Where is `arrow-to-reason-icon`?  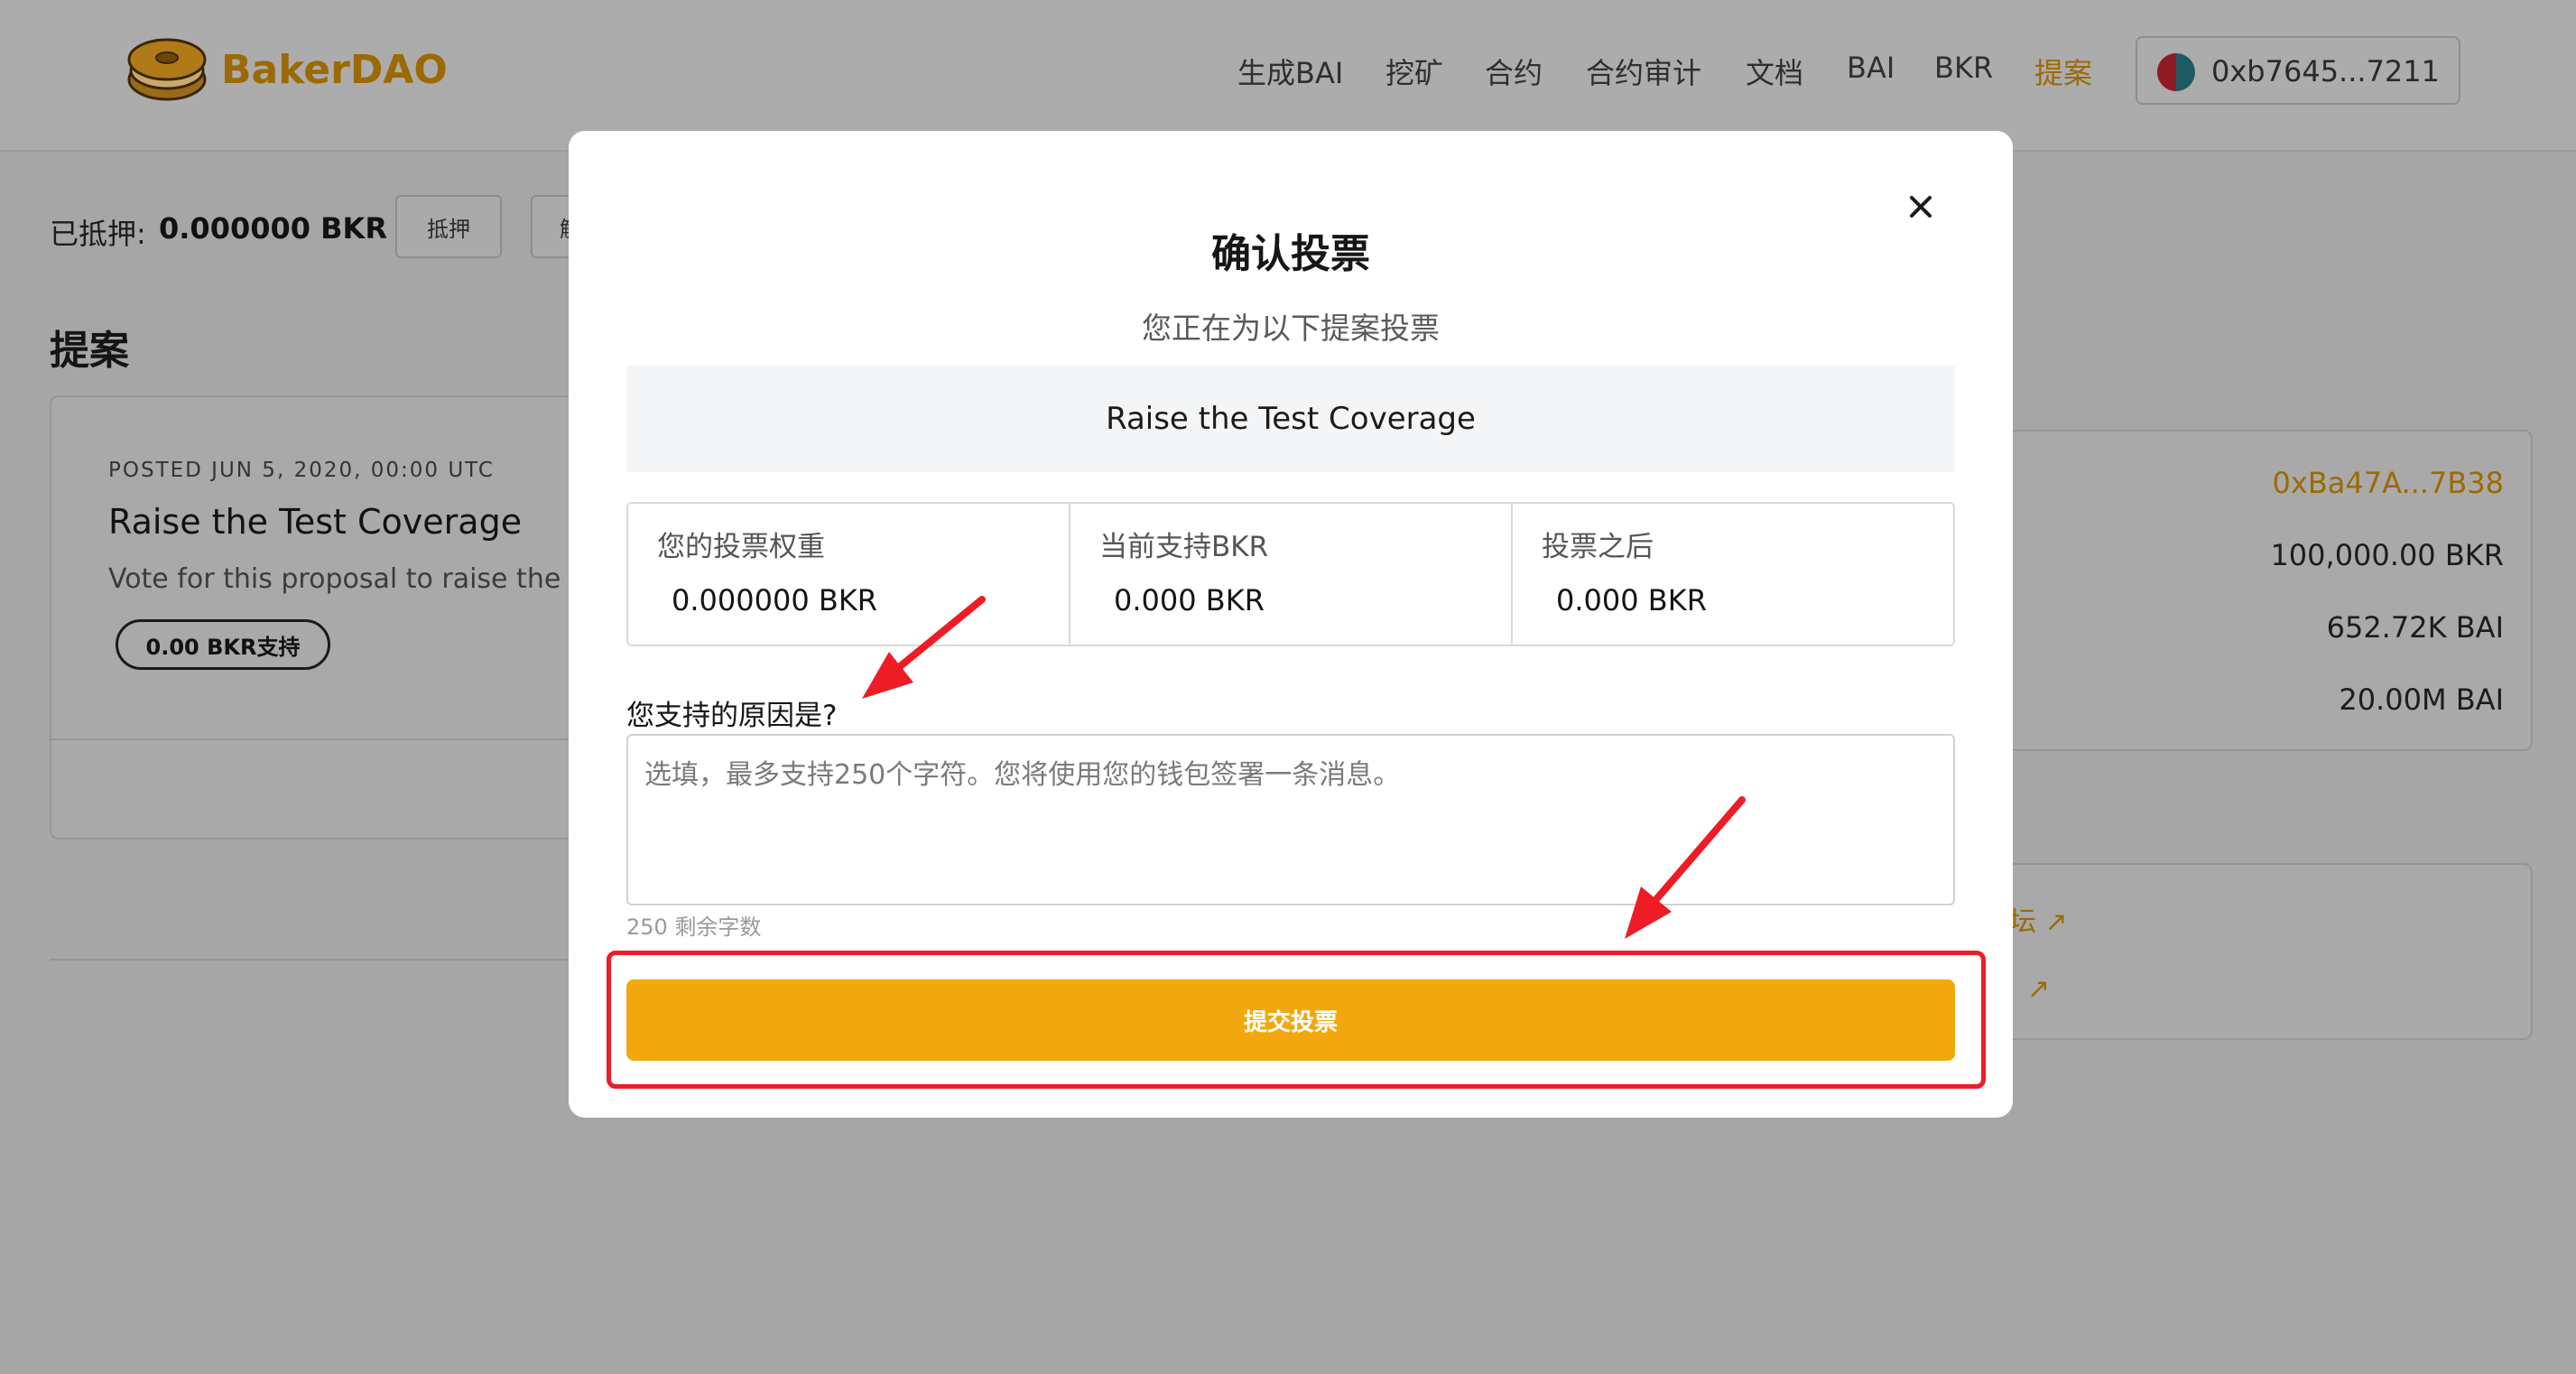
arrow-to-reason-icon is located at coordinates (924, 647).